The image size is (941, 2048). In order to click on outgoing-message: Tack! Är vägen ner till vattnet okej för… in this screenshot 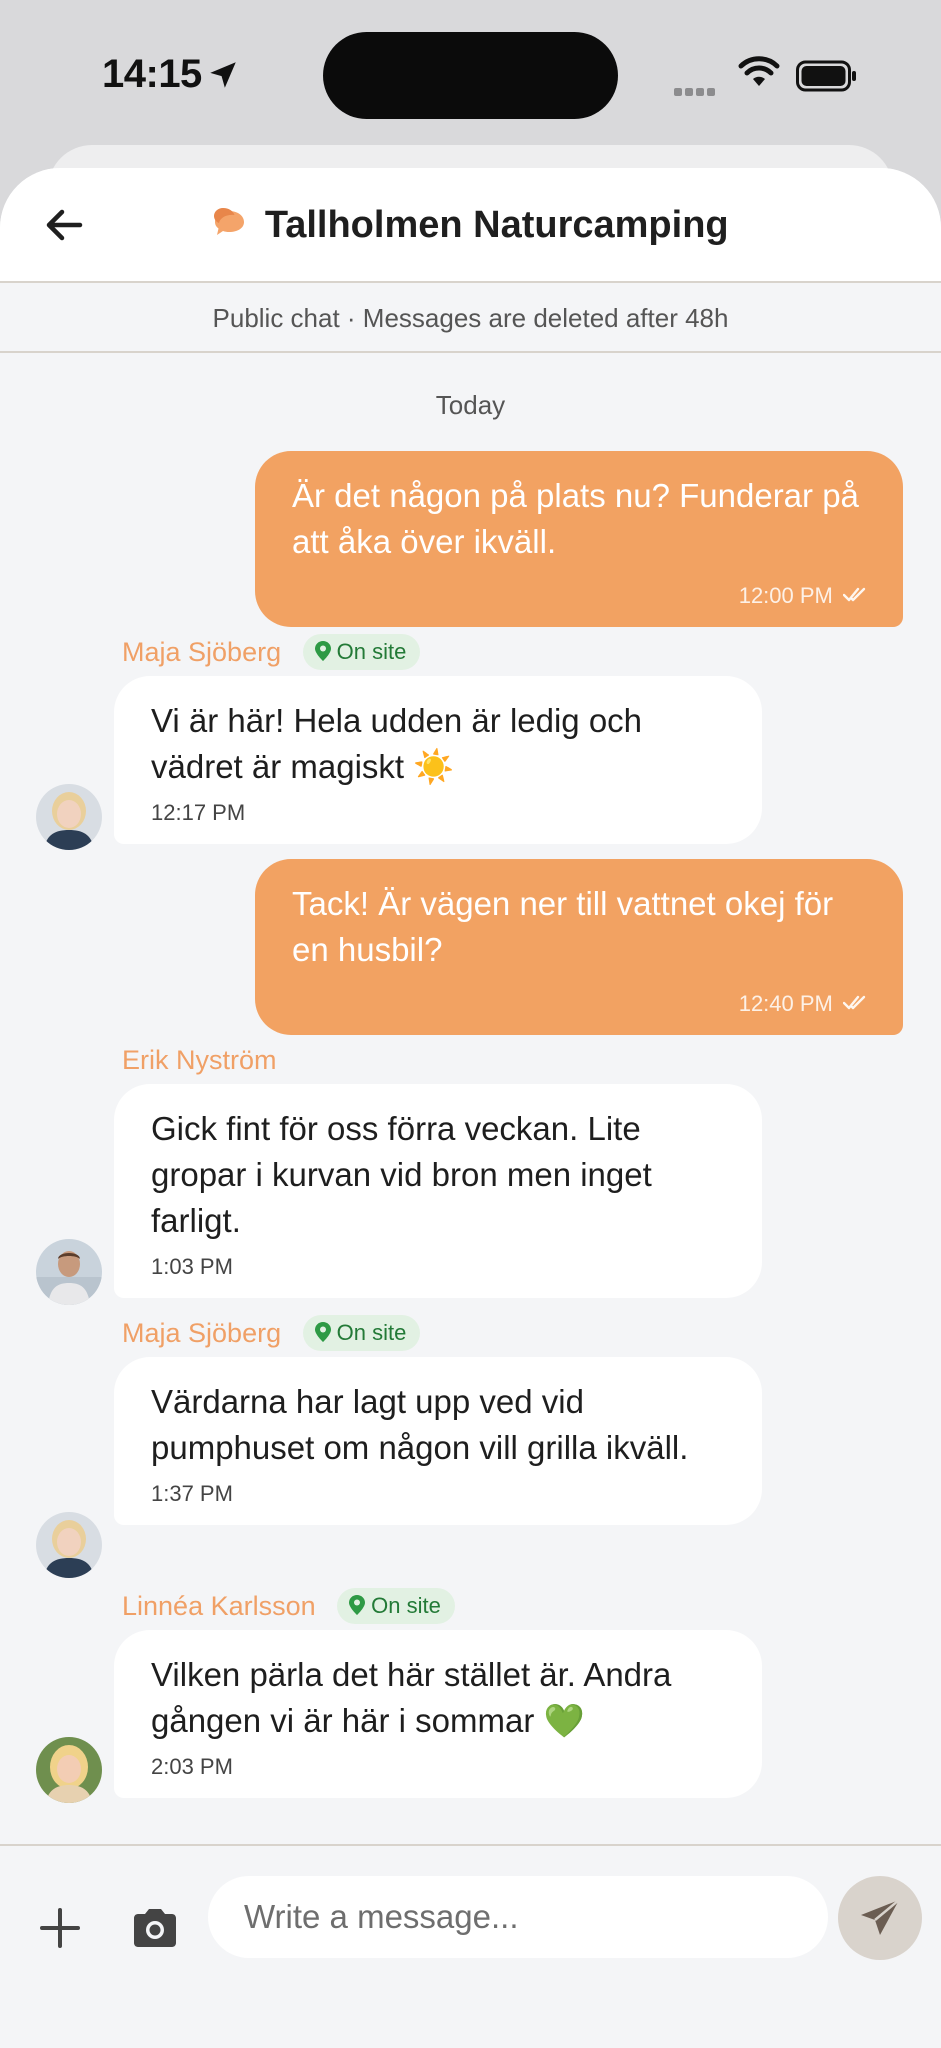, I will do `click(579, 947)`.